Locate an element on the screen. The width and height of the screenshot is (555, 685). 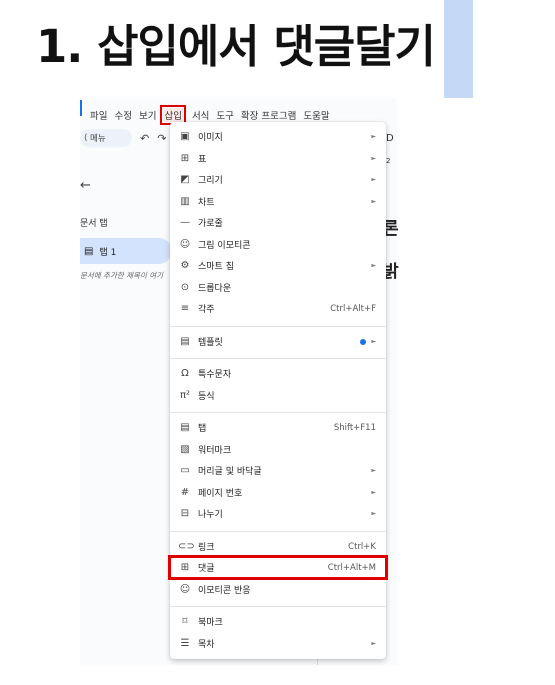
menu-item-label: 탭 is located at coordinates (202, 429).